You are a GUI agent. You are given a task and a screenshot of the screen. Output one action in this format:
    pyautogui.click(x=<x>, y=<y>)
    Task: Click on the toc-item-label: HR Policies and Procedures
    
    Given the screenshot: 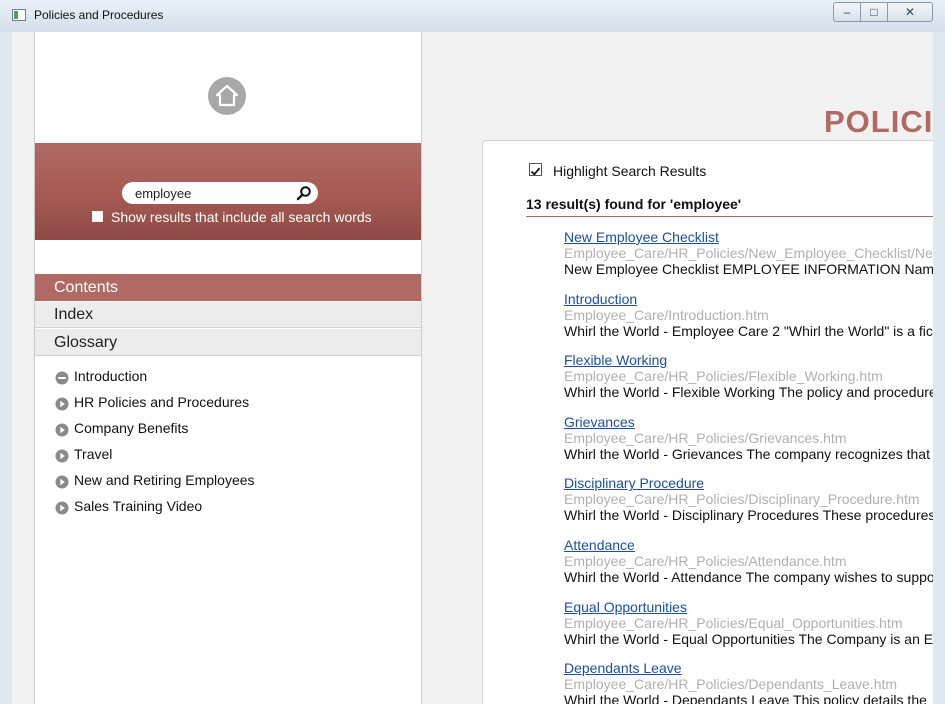 What is the action you would take?
    pyautogui.click(x=162, y=402)
    